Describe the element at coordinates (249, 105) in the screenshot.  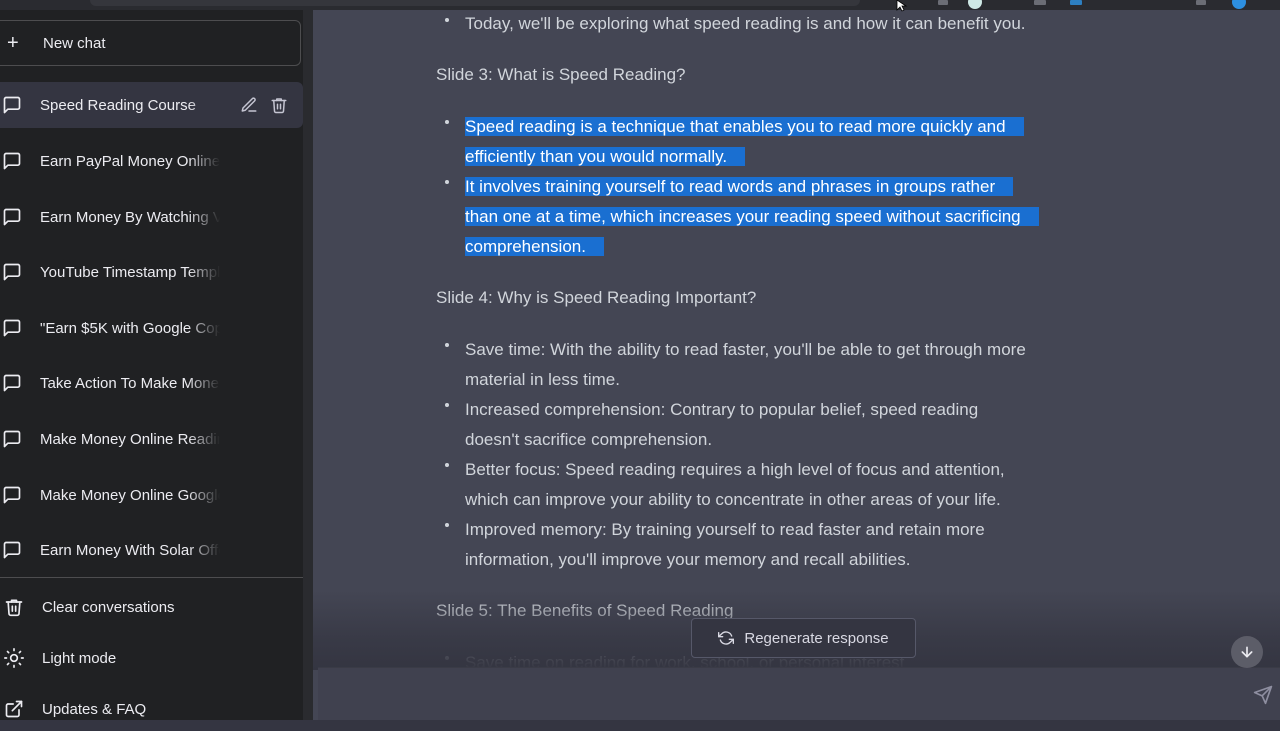
I see `edit-pencil-icon` at that location.